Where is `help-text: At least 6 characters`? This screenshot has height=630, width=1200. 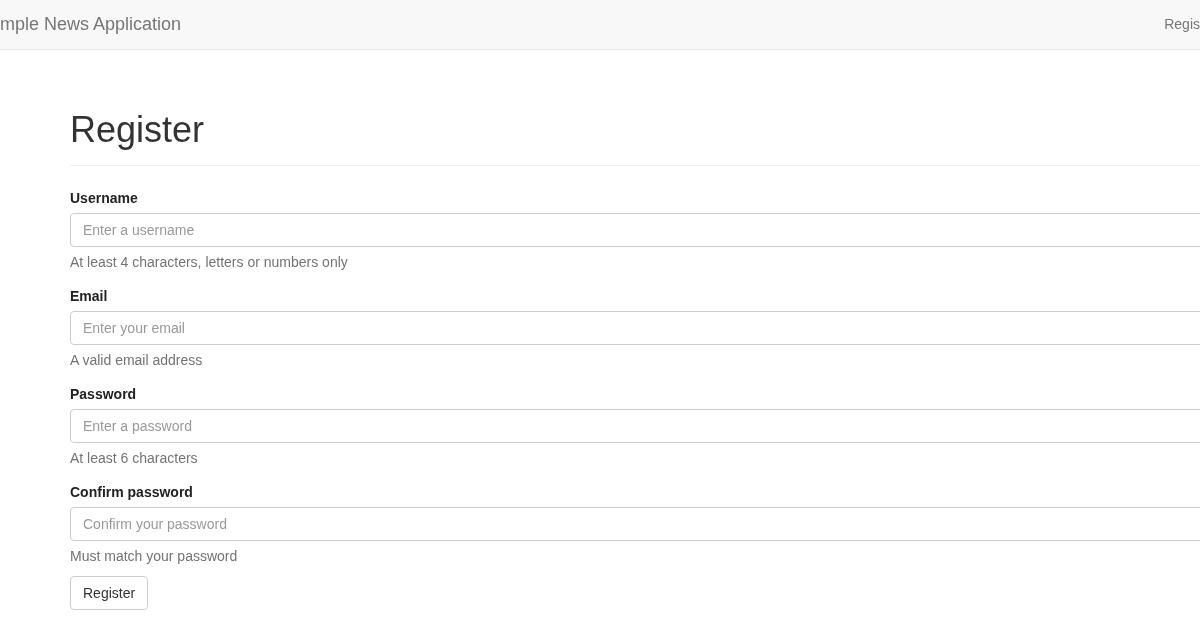 help-text: At least 6 characters is located at coordinates (134, 458).